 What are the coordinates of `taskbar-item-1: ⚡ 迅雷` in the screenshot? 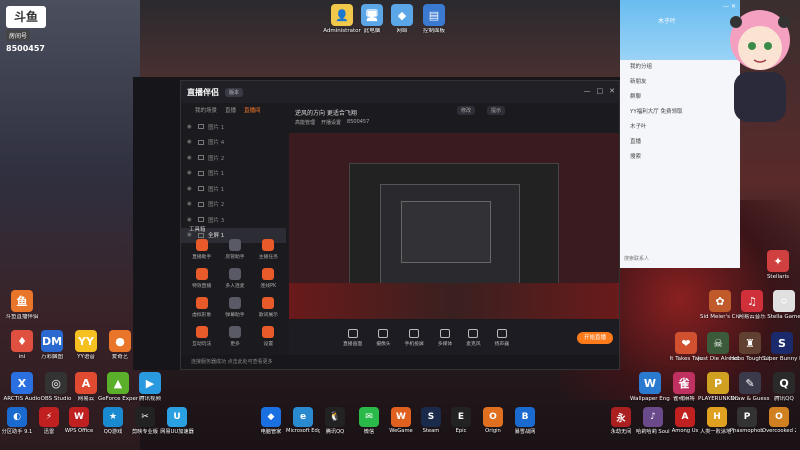 It's located at (49, 421).